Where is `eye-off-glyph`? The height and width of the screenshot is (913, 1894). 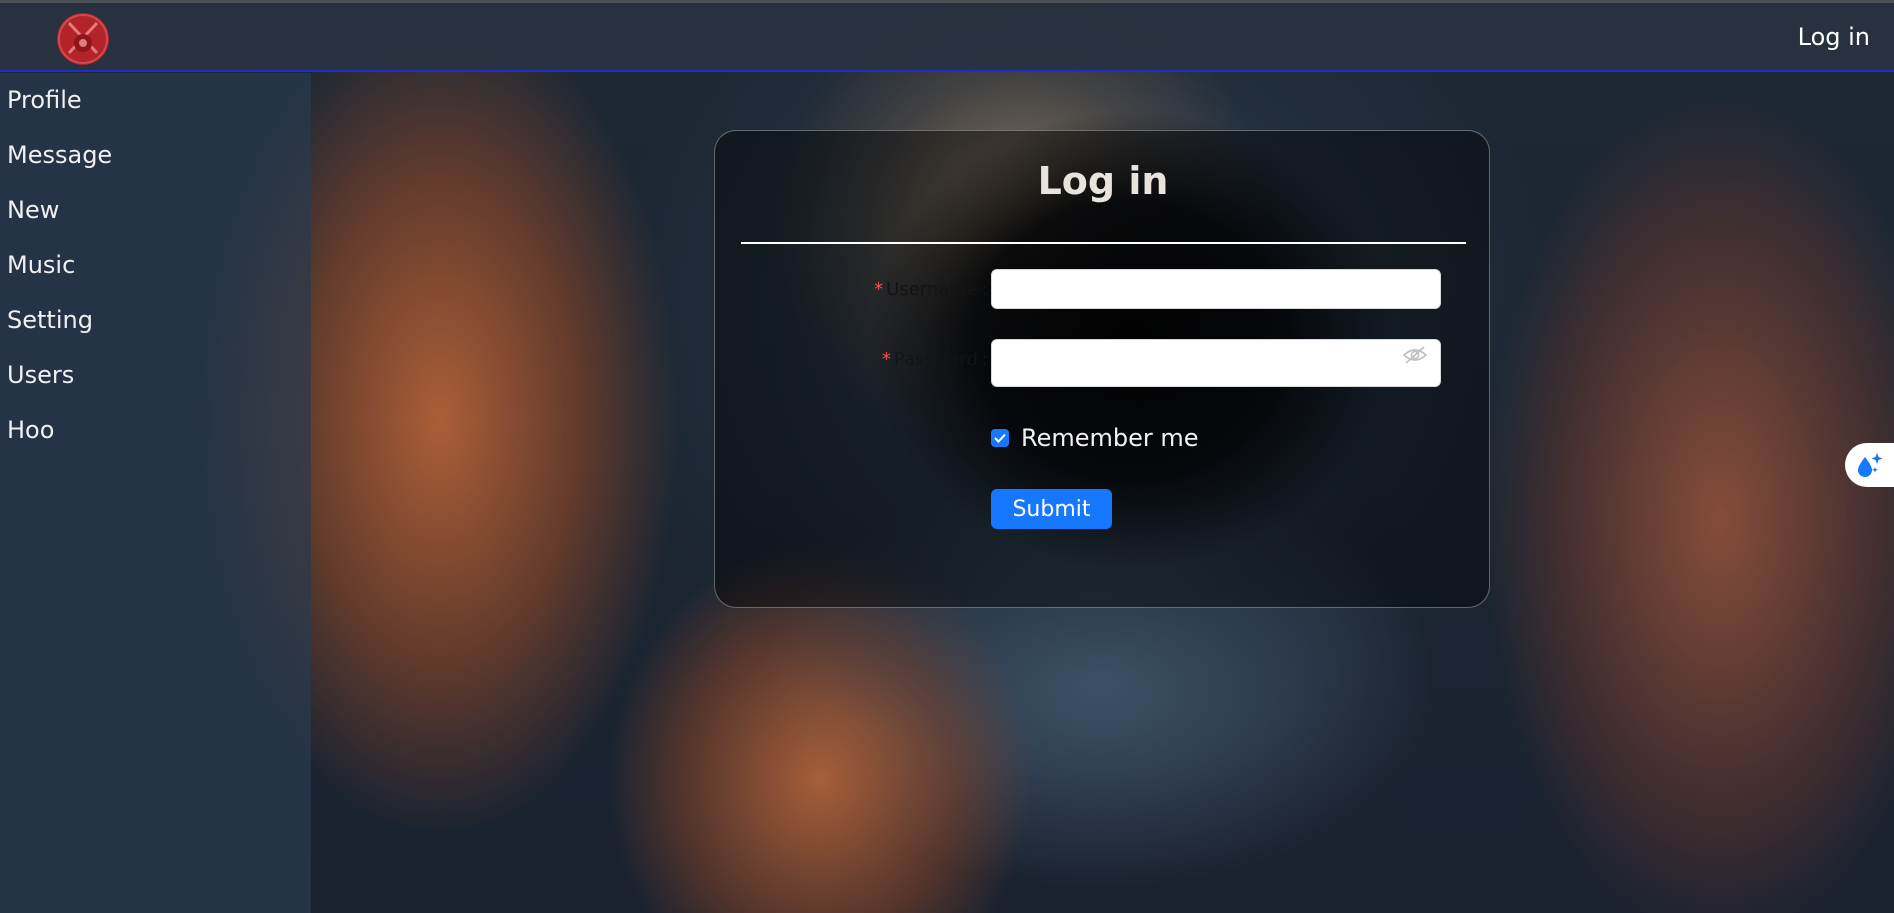 eye-off-glyph is located at coordinates (1415, 355).